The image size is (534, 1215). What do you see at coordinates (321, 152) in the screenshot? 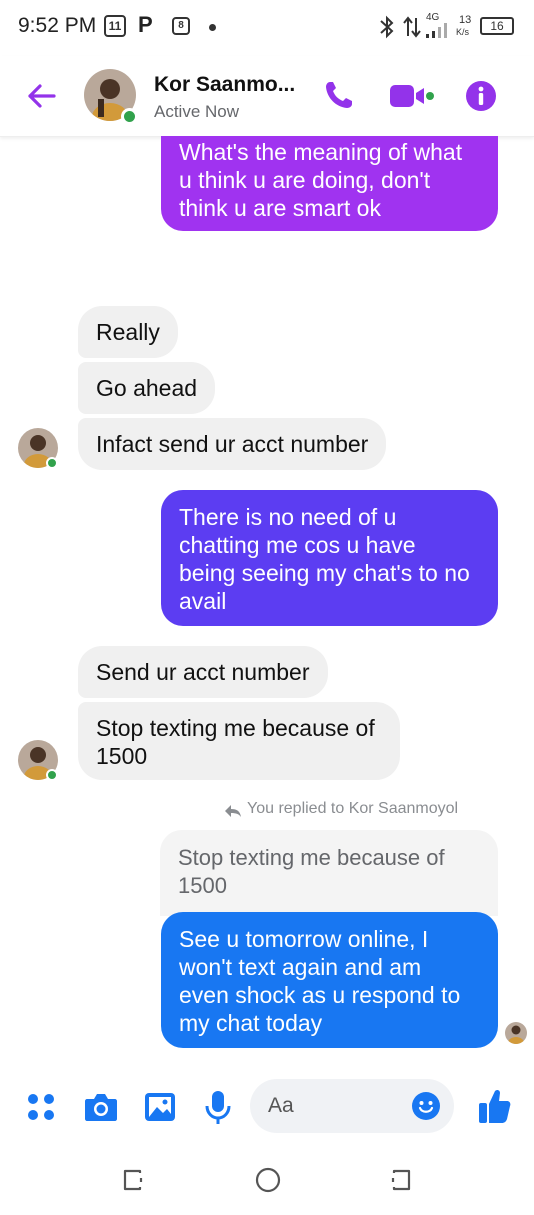
I see `message-line: What's the meaning of what` at bounding box center [321, 152].